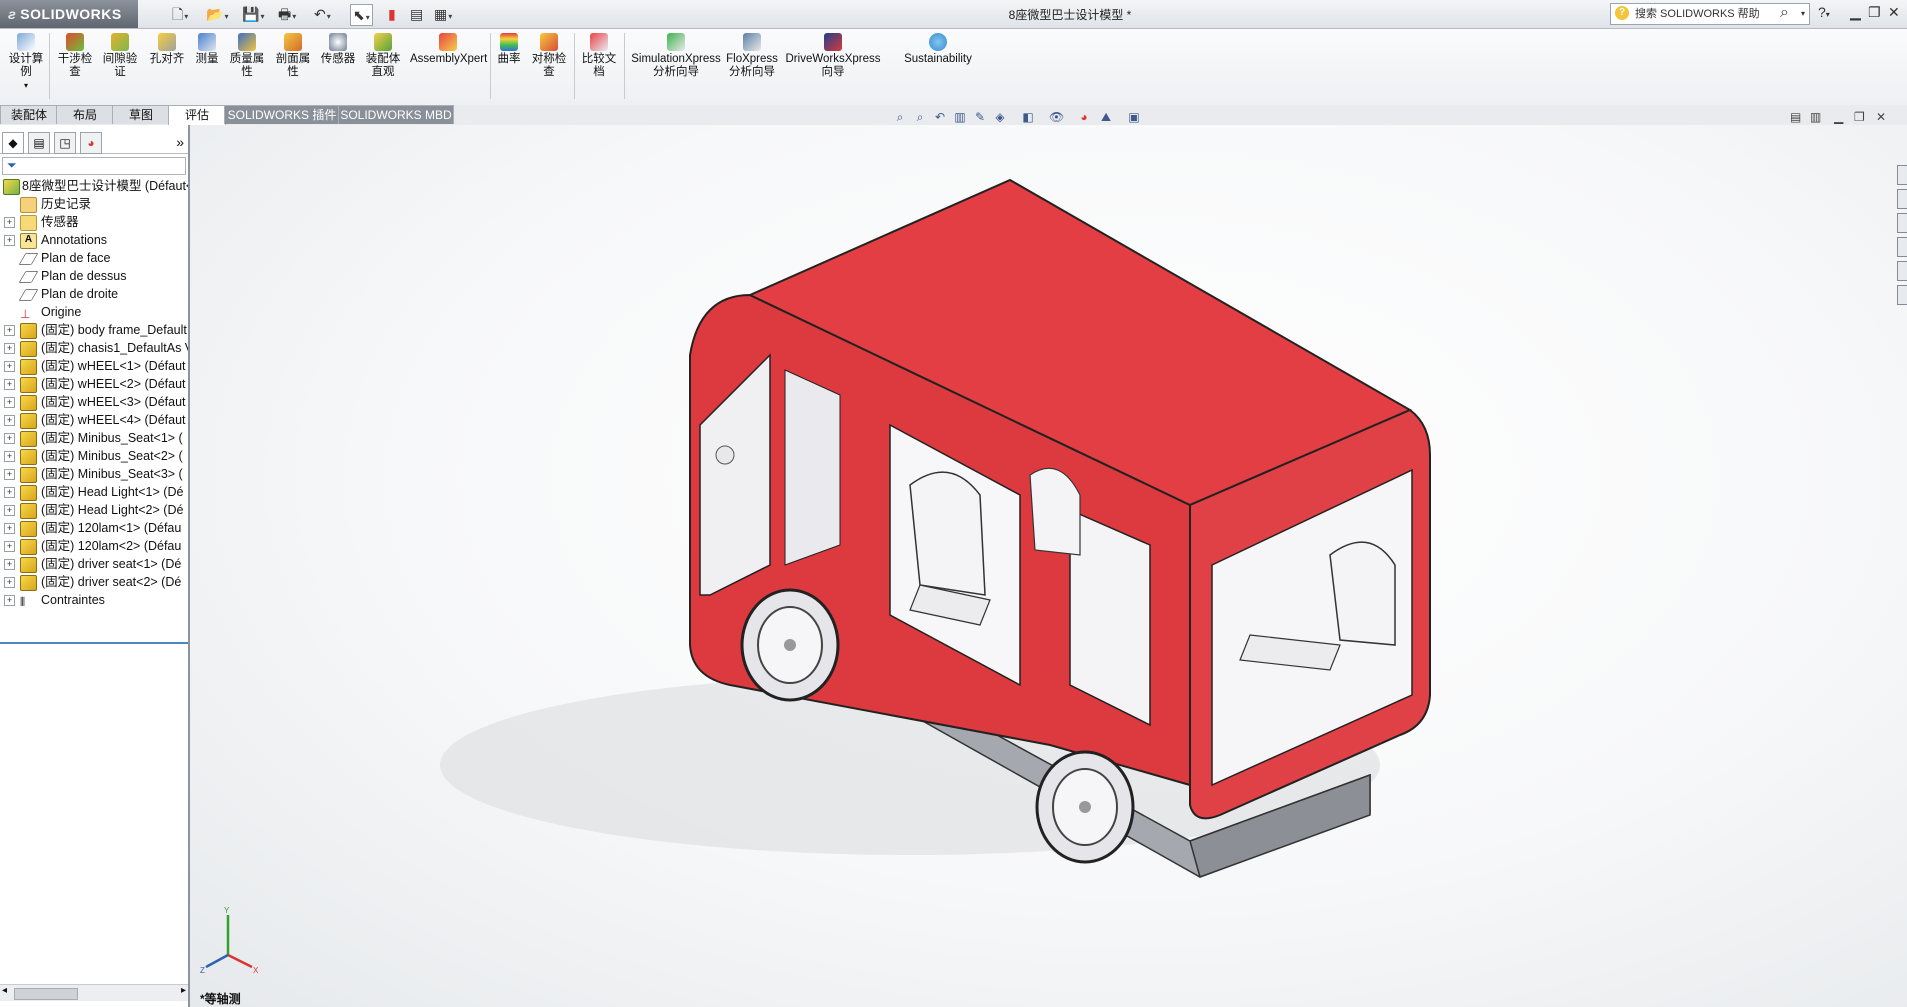 This screenshot has height=1007, width=1907. Describe the element at coordinates (960, 117) in the screenshot. I see `section-view-icon: ▥` at that location.